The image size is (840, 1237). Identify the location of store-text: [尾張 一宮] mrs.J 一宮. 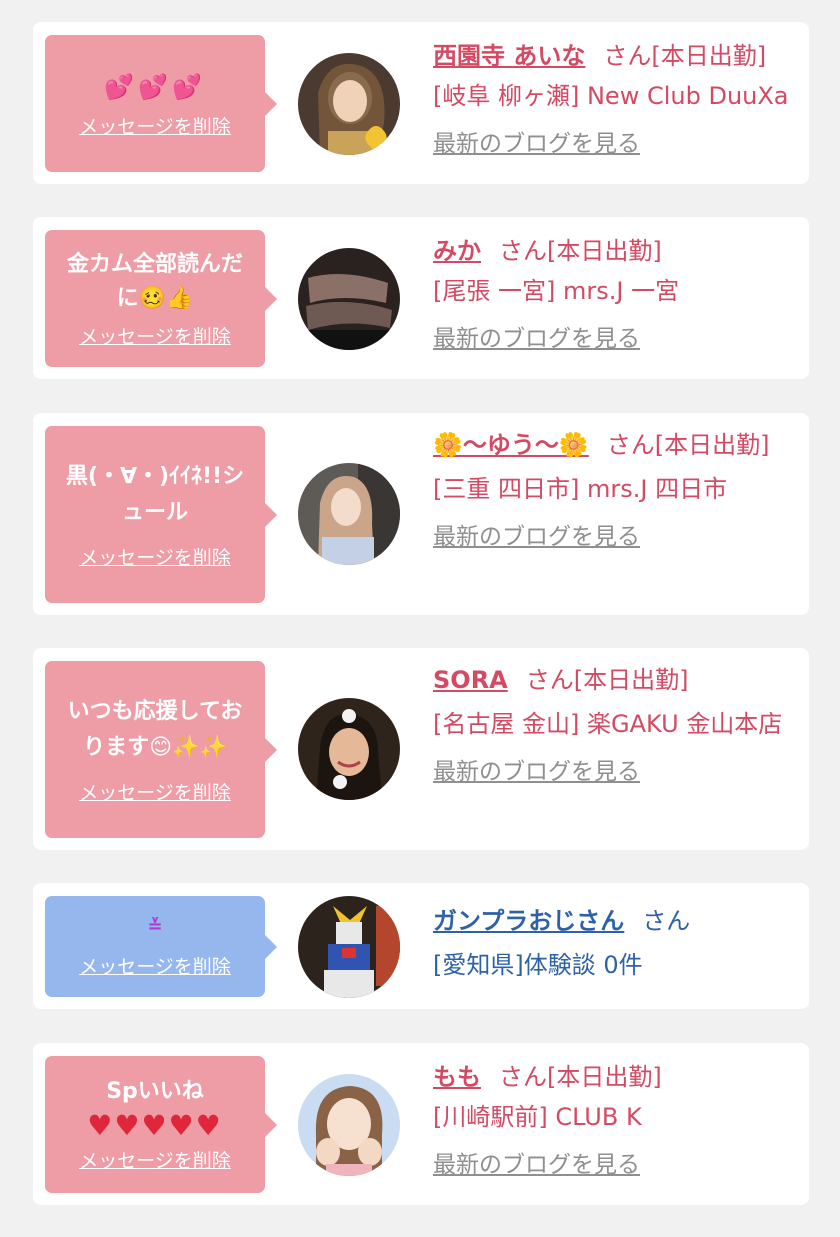
(556, 291).